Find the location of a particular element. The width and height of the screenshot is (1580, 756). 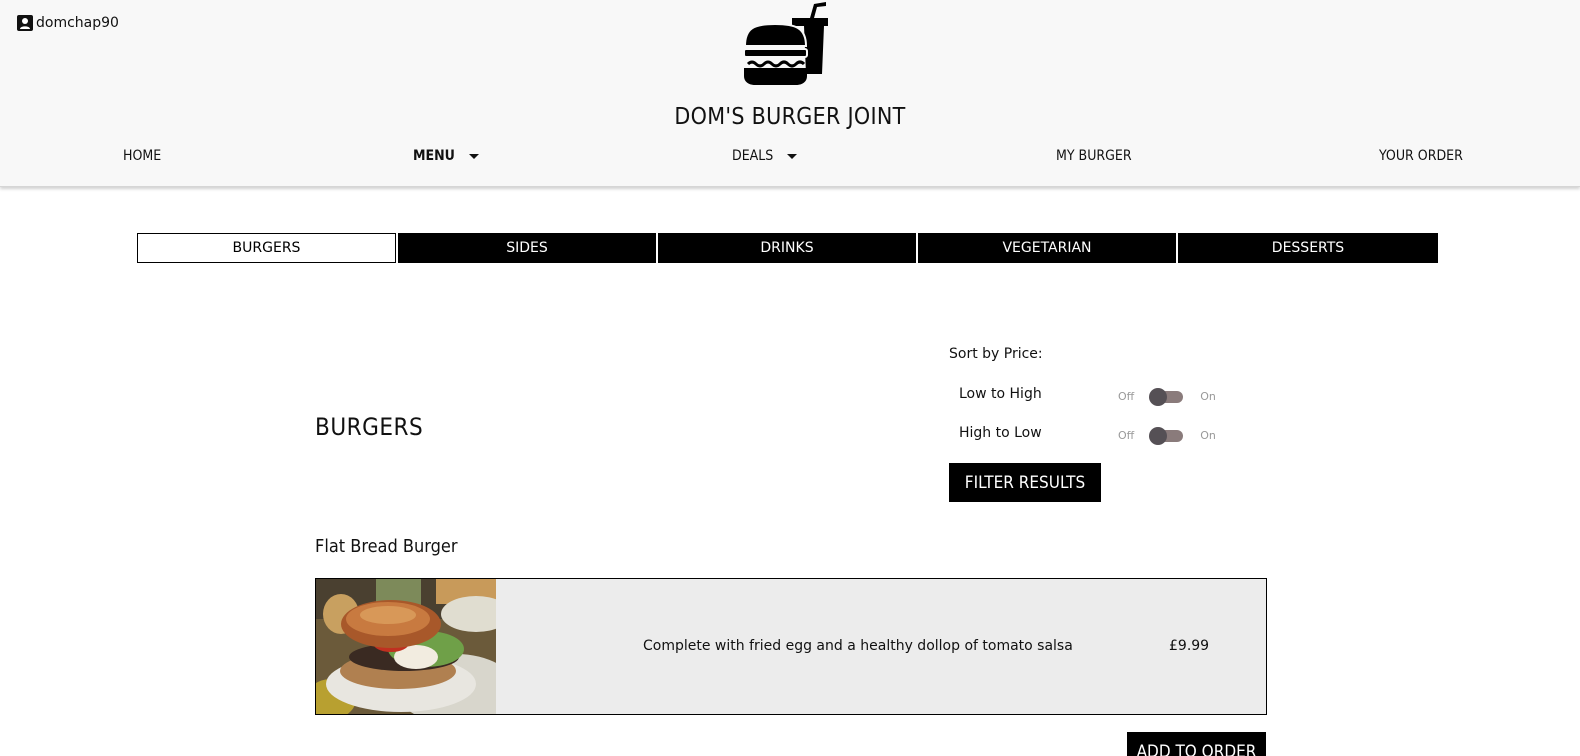

nav-your-order: YOUR ORDER is located at coordinates (1421, 156).